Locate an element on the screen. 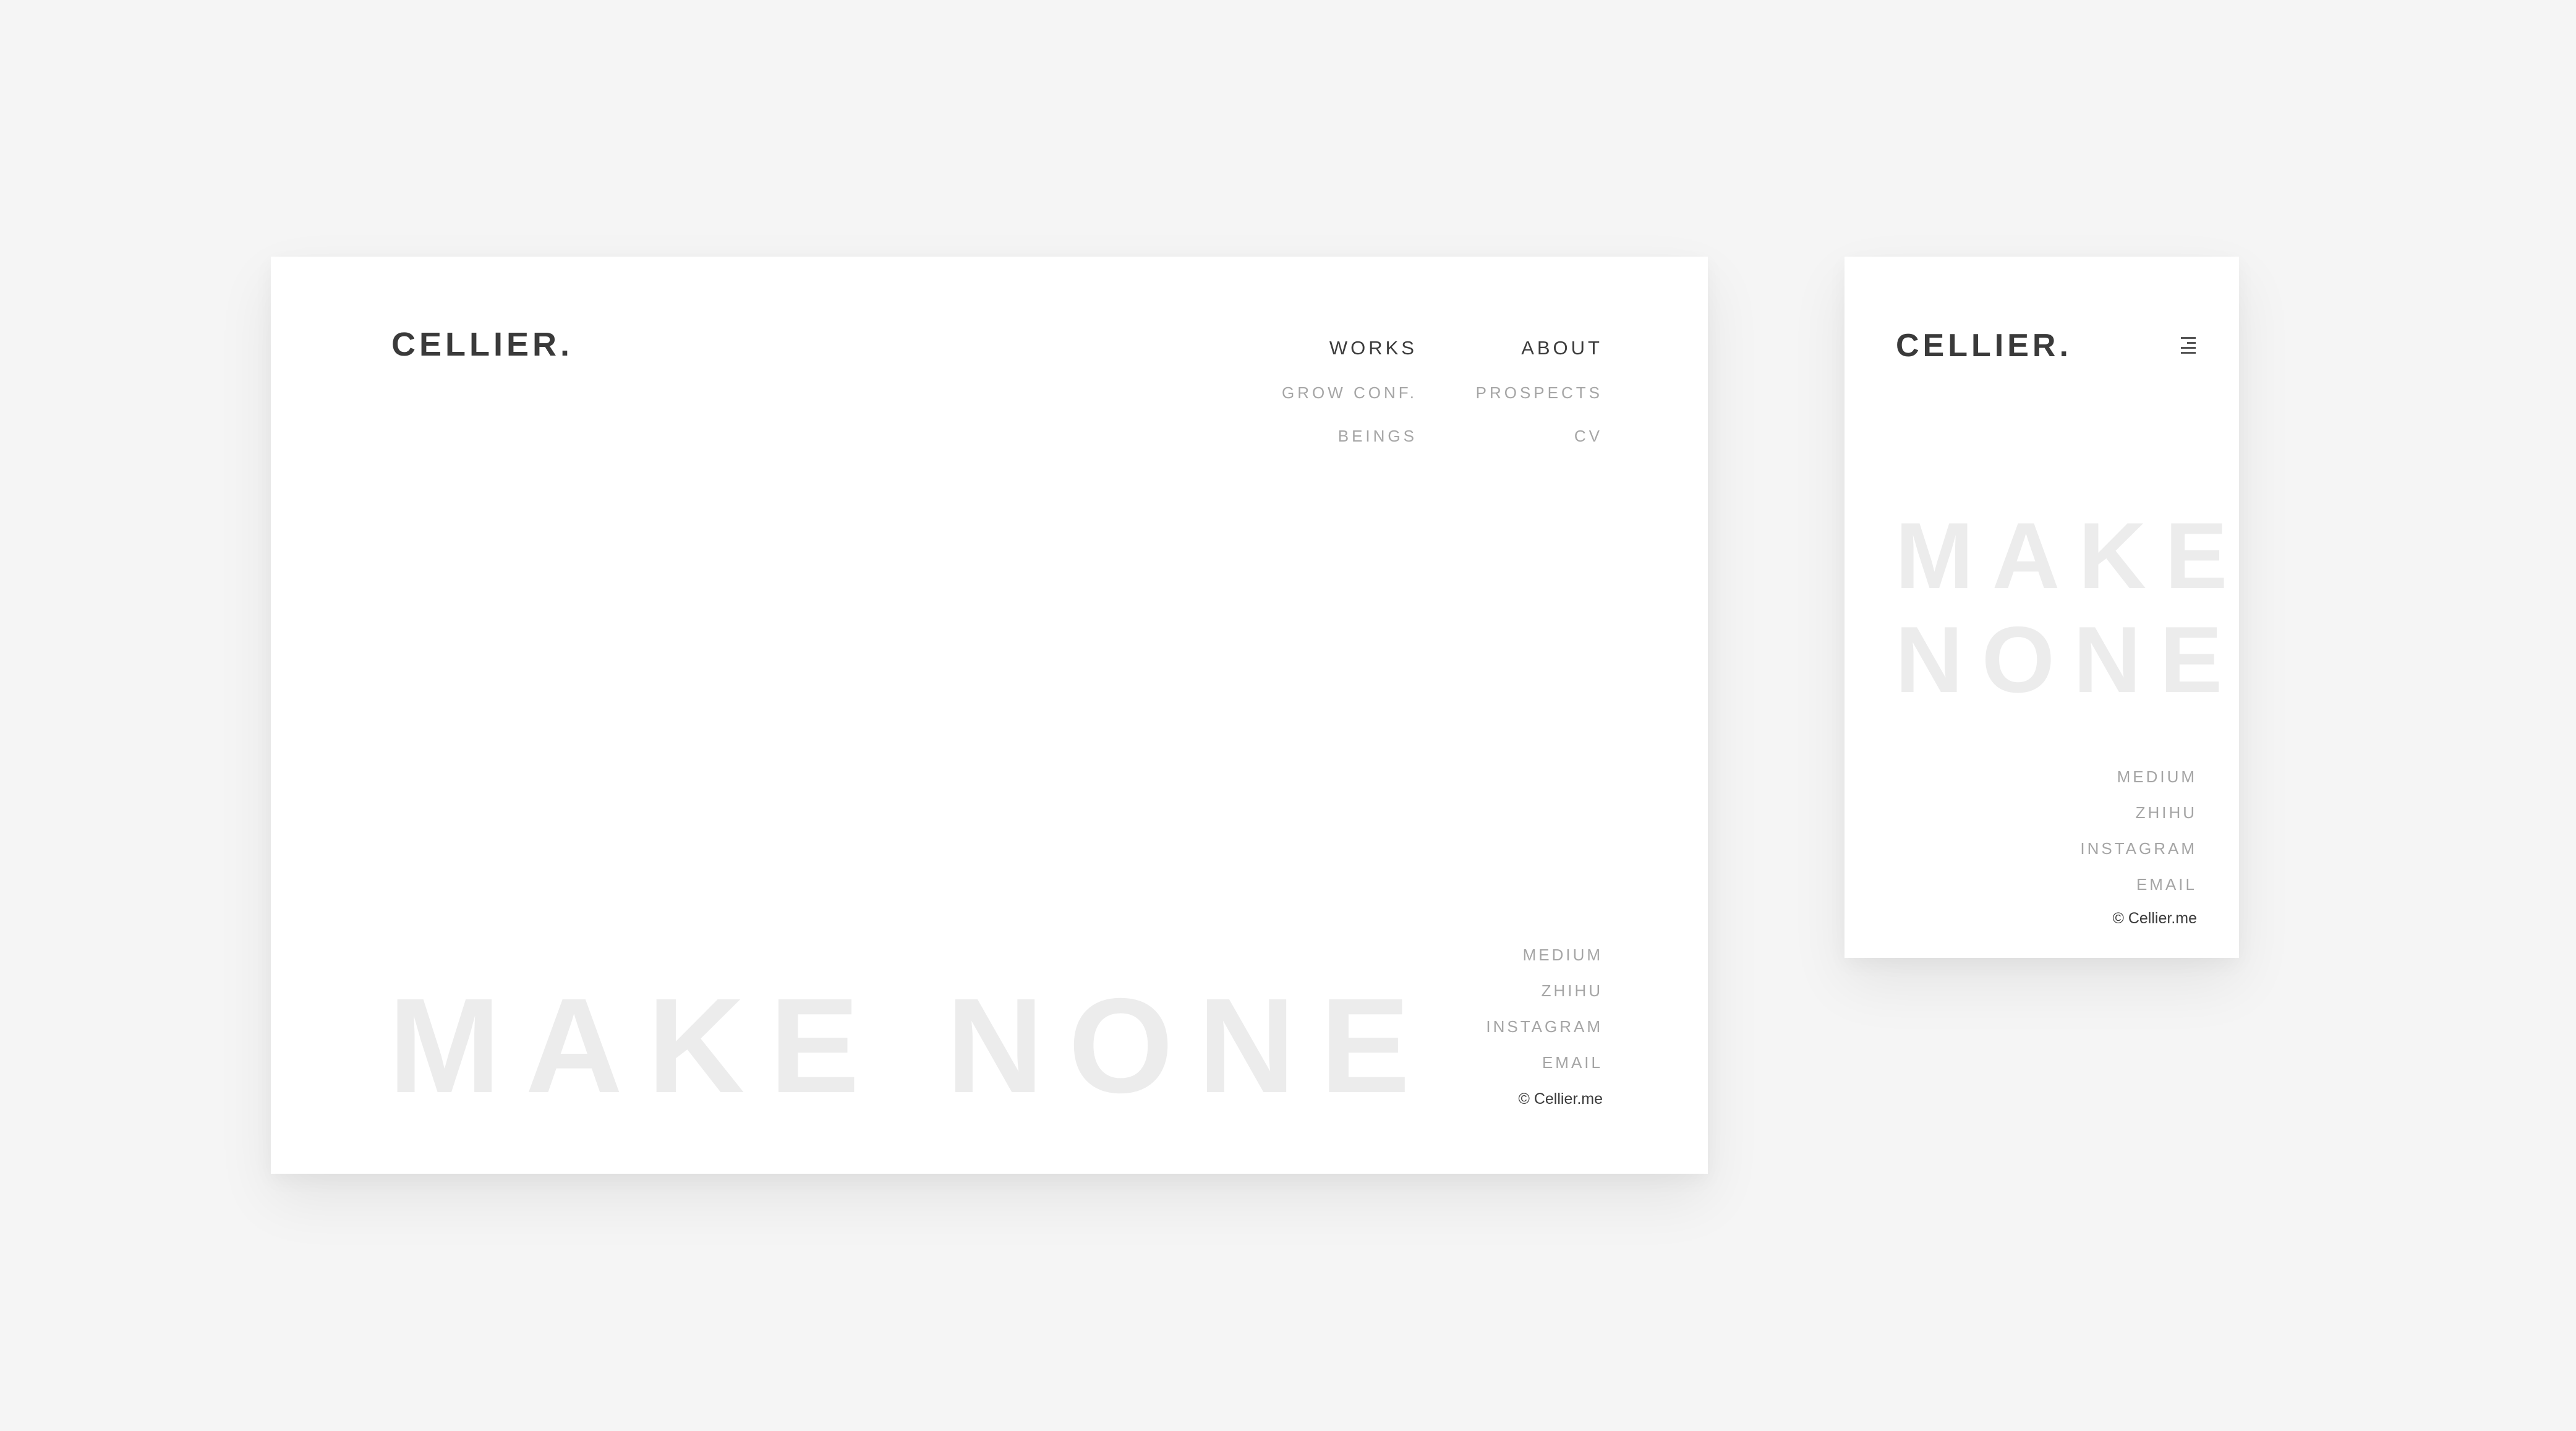  nav-about-link: ABOUT is located at coordinates (1539, 359).